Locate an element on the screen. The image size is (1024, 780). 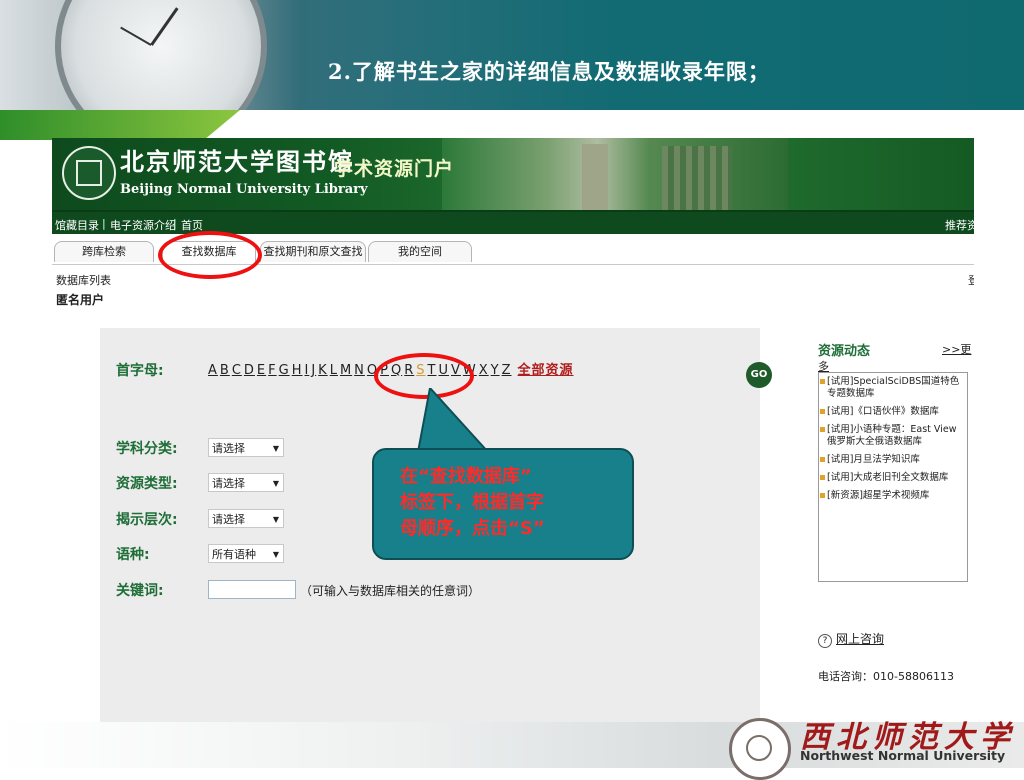
letter-link-m: M is located at coordinates (346, 370).